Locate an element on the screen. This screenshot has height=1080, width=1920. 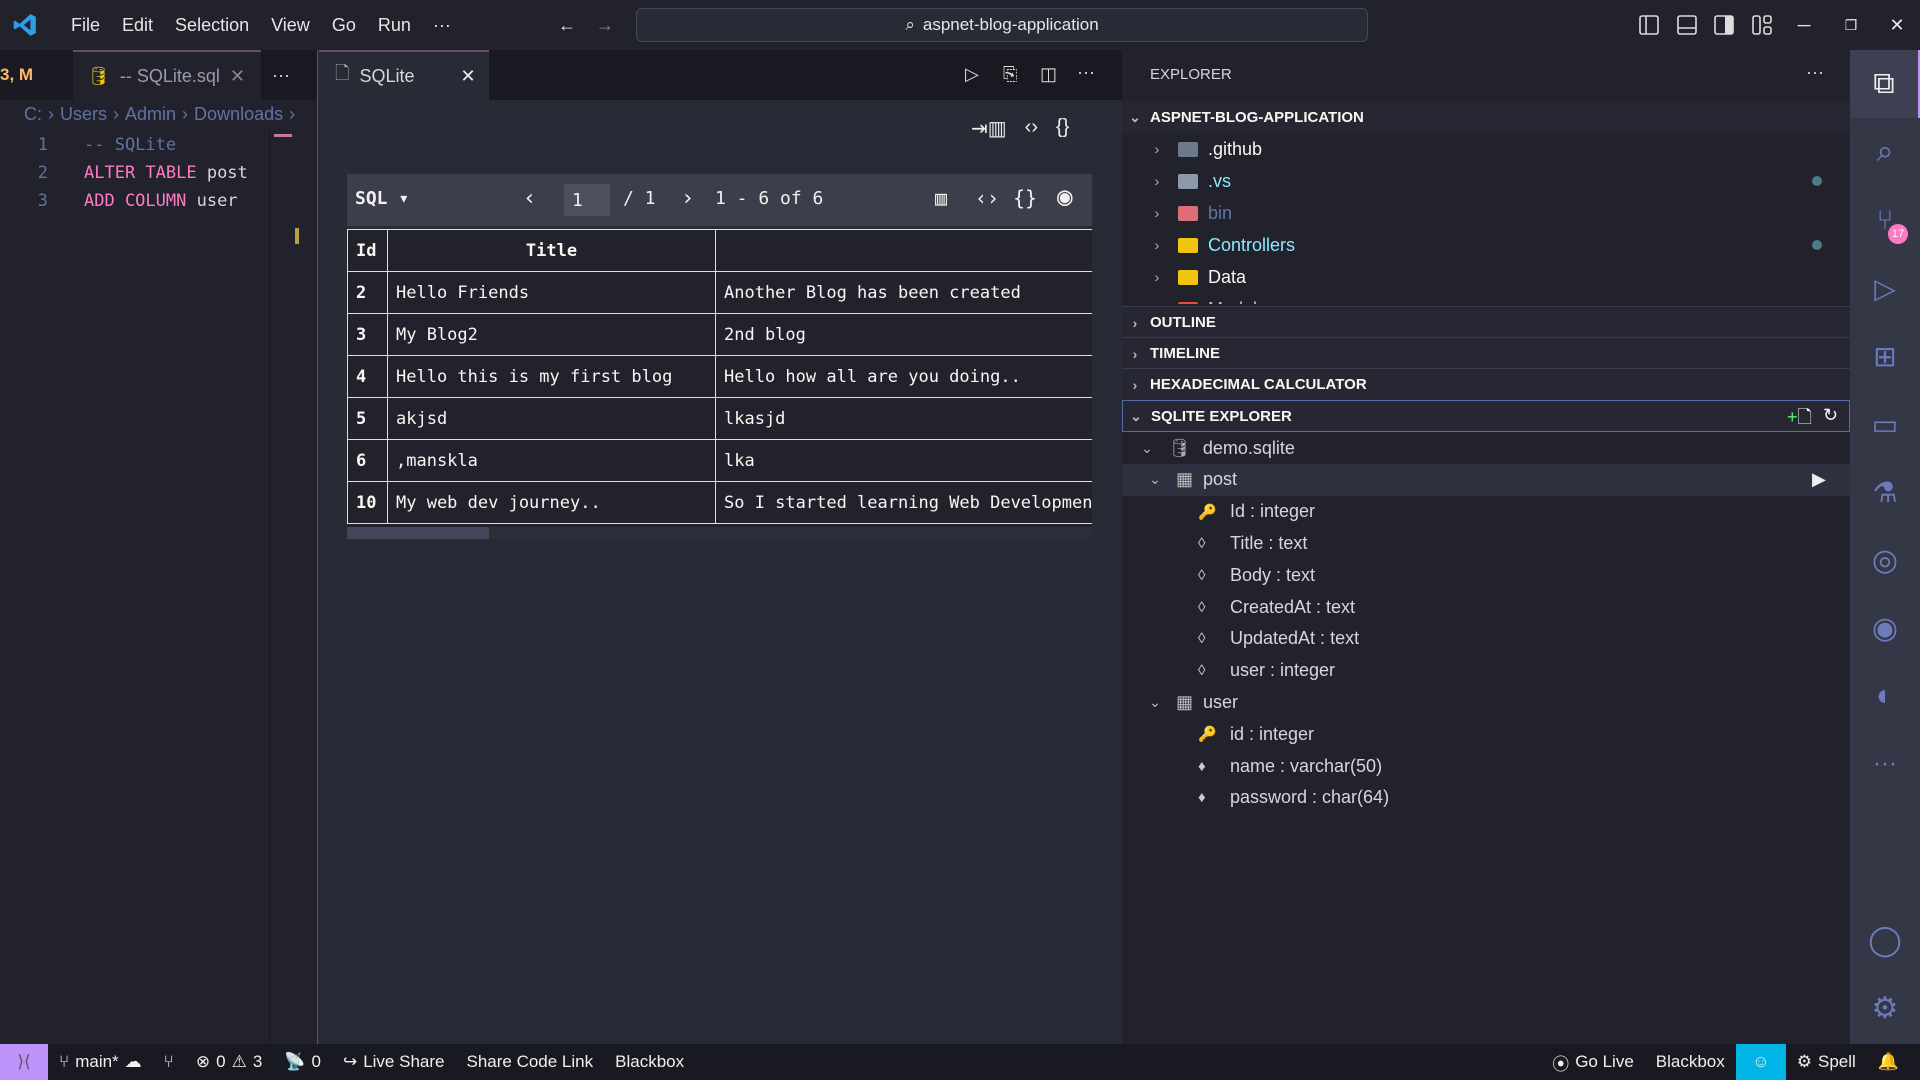
table-cell: 4 is located at coordinates (367, 376).